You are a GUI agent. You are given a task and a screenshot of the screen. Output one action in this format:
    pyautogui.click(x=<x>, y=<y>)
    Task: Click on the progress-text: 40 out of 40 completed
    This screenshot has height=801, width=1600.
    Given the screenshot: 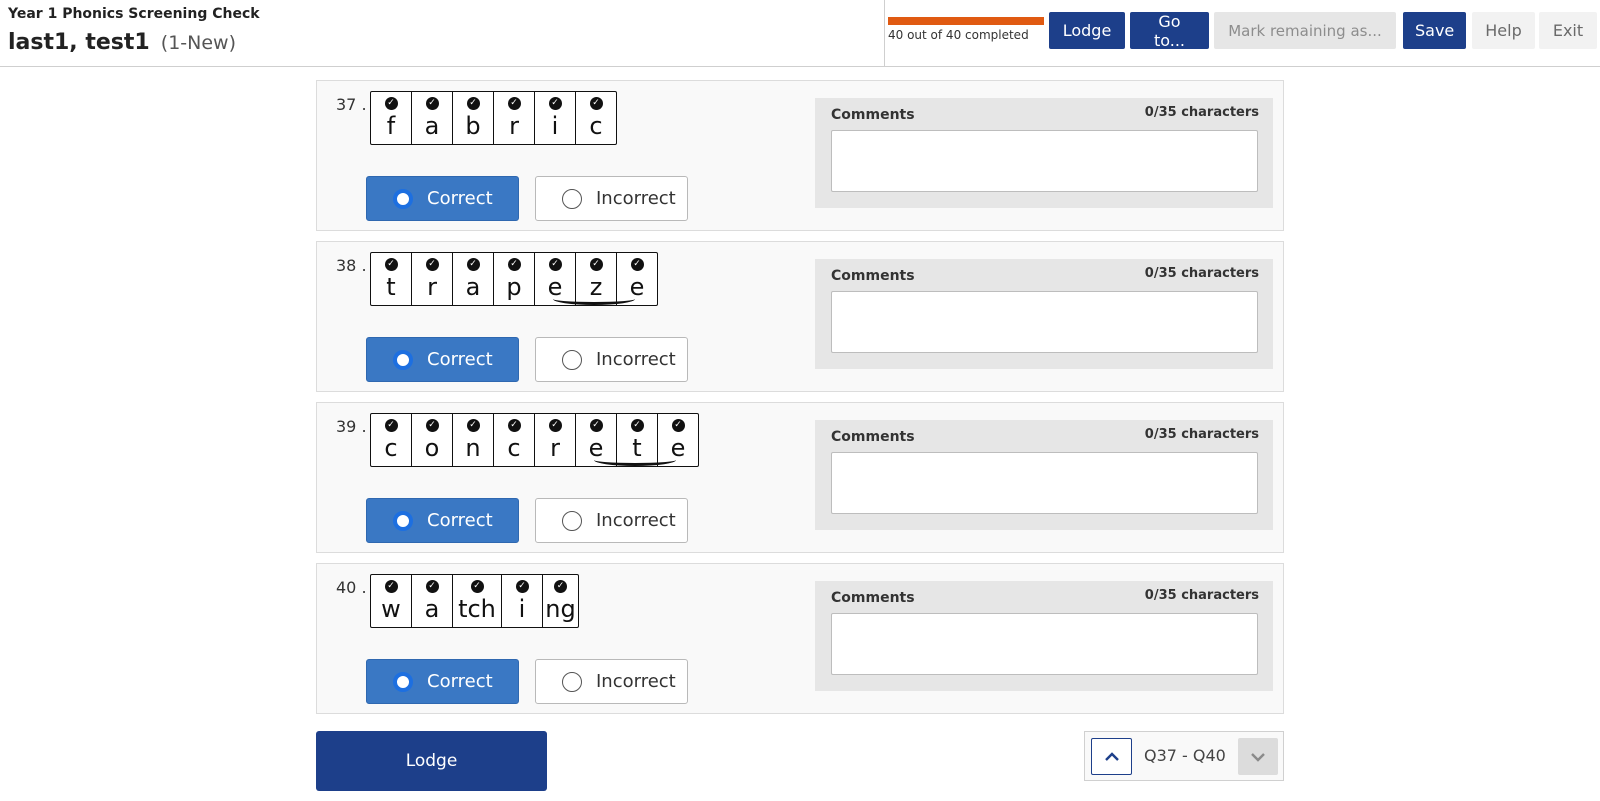 What is the action you would take?
    pyautogui.click(x=958, y=35)
    